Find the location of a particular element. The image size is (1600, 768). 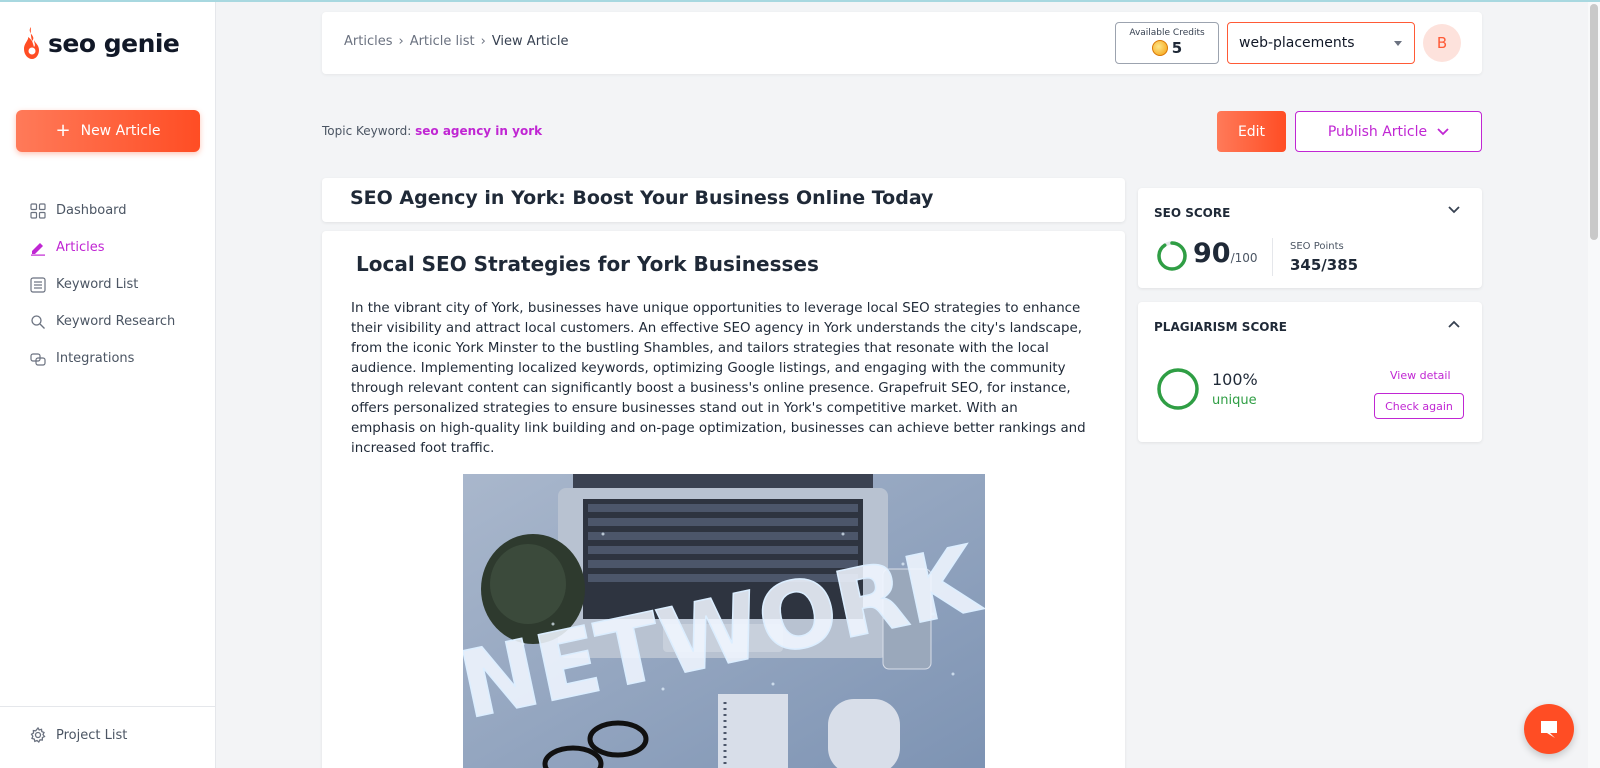

sidebar-item-keyword-research: Keyword Research is located at coordinates (102, 321).